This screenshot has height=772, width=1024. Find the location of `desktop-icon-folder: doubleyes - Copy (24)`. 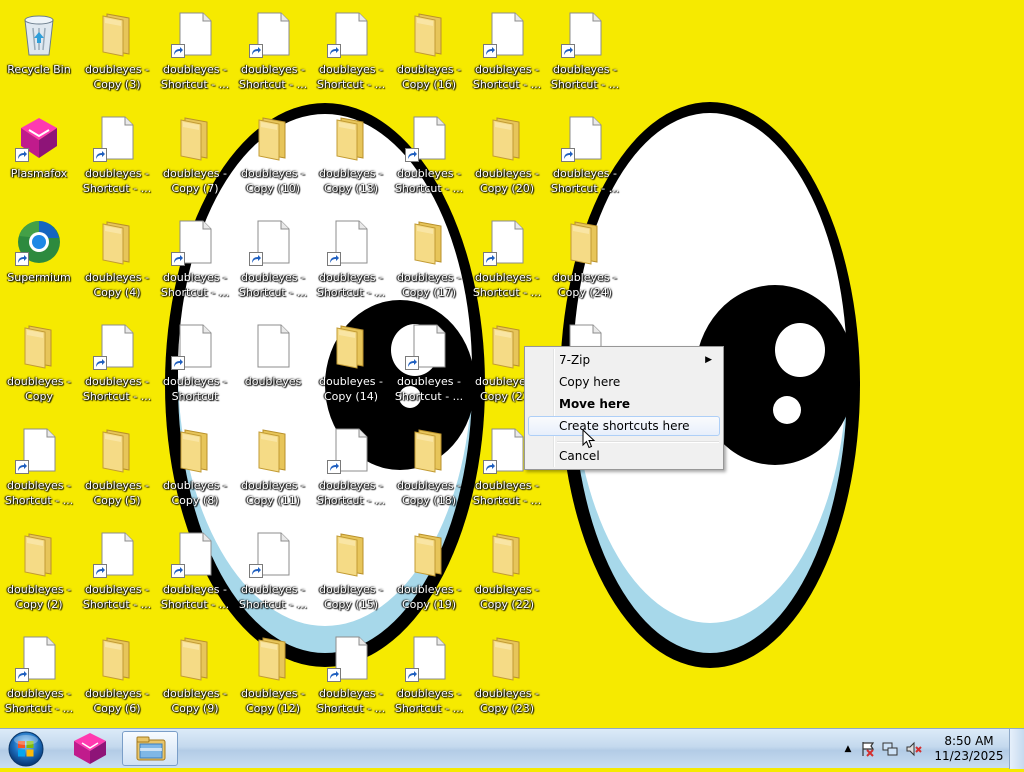

desktop-icon-folder: doubleyes - Copy (24) is located at coordinates (585, 262).